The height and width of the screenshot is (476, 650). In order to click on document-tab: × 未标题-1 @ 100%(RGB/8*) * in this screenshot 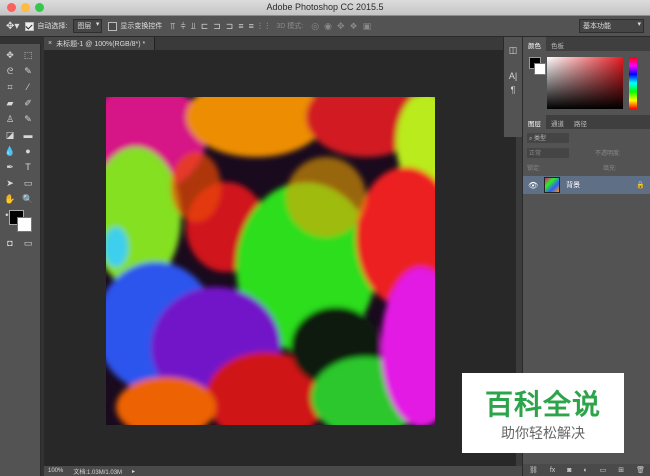, I will do `click(99, 43)`.